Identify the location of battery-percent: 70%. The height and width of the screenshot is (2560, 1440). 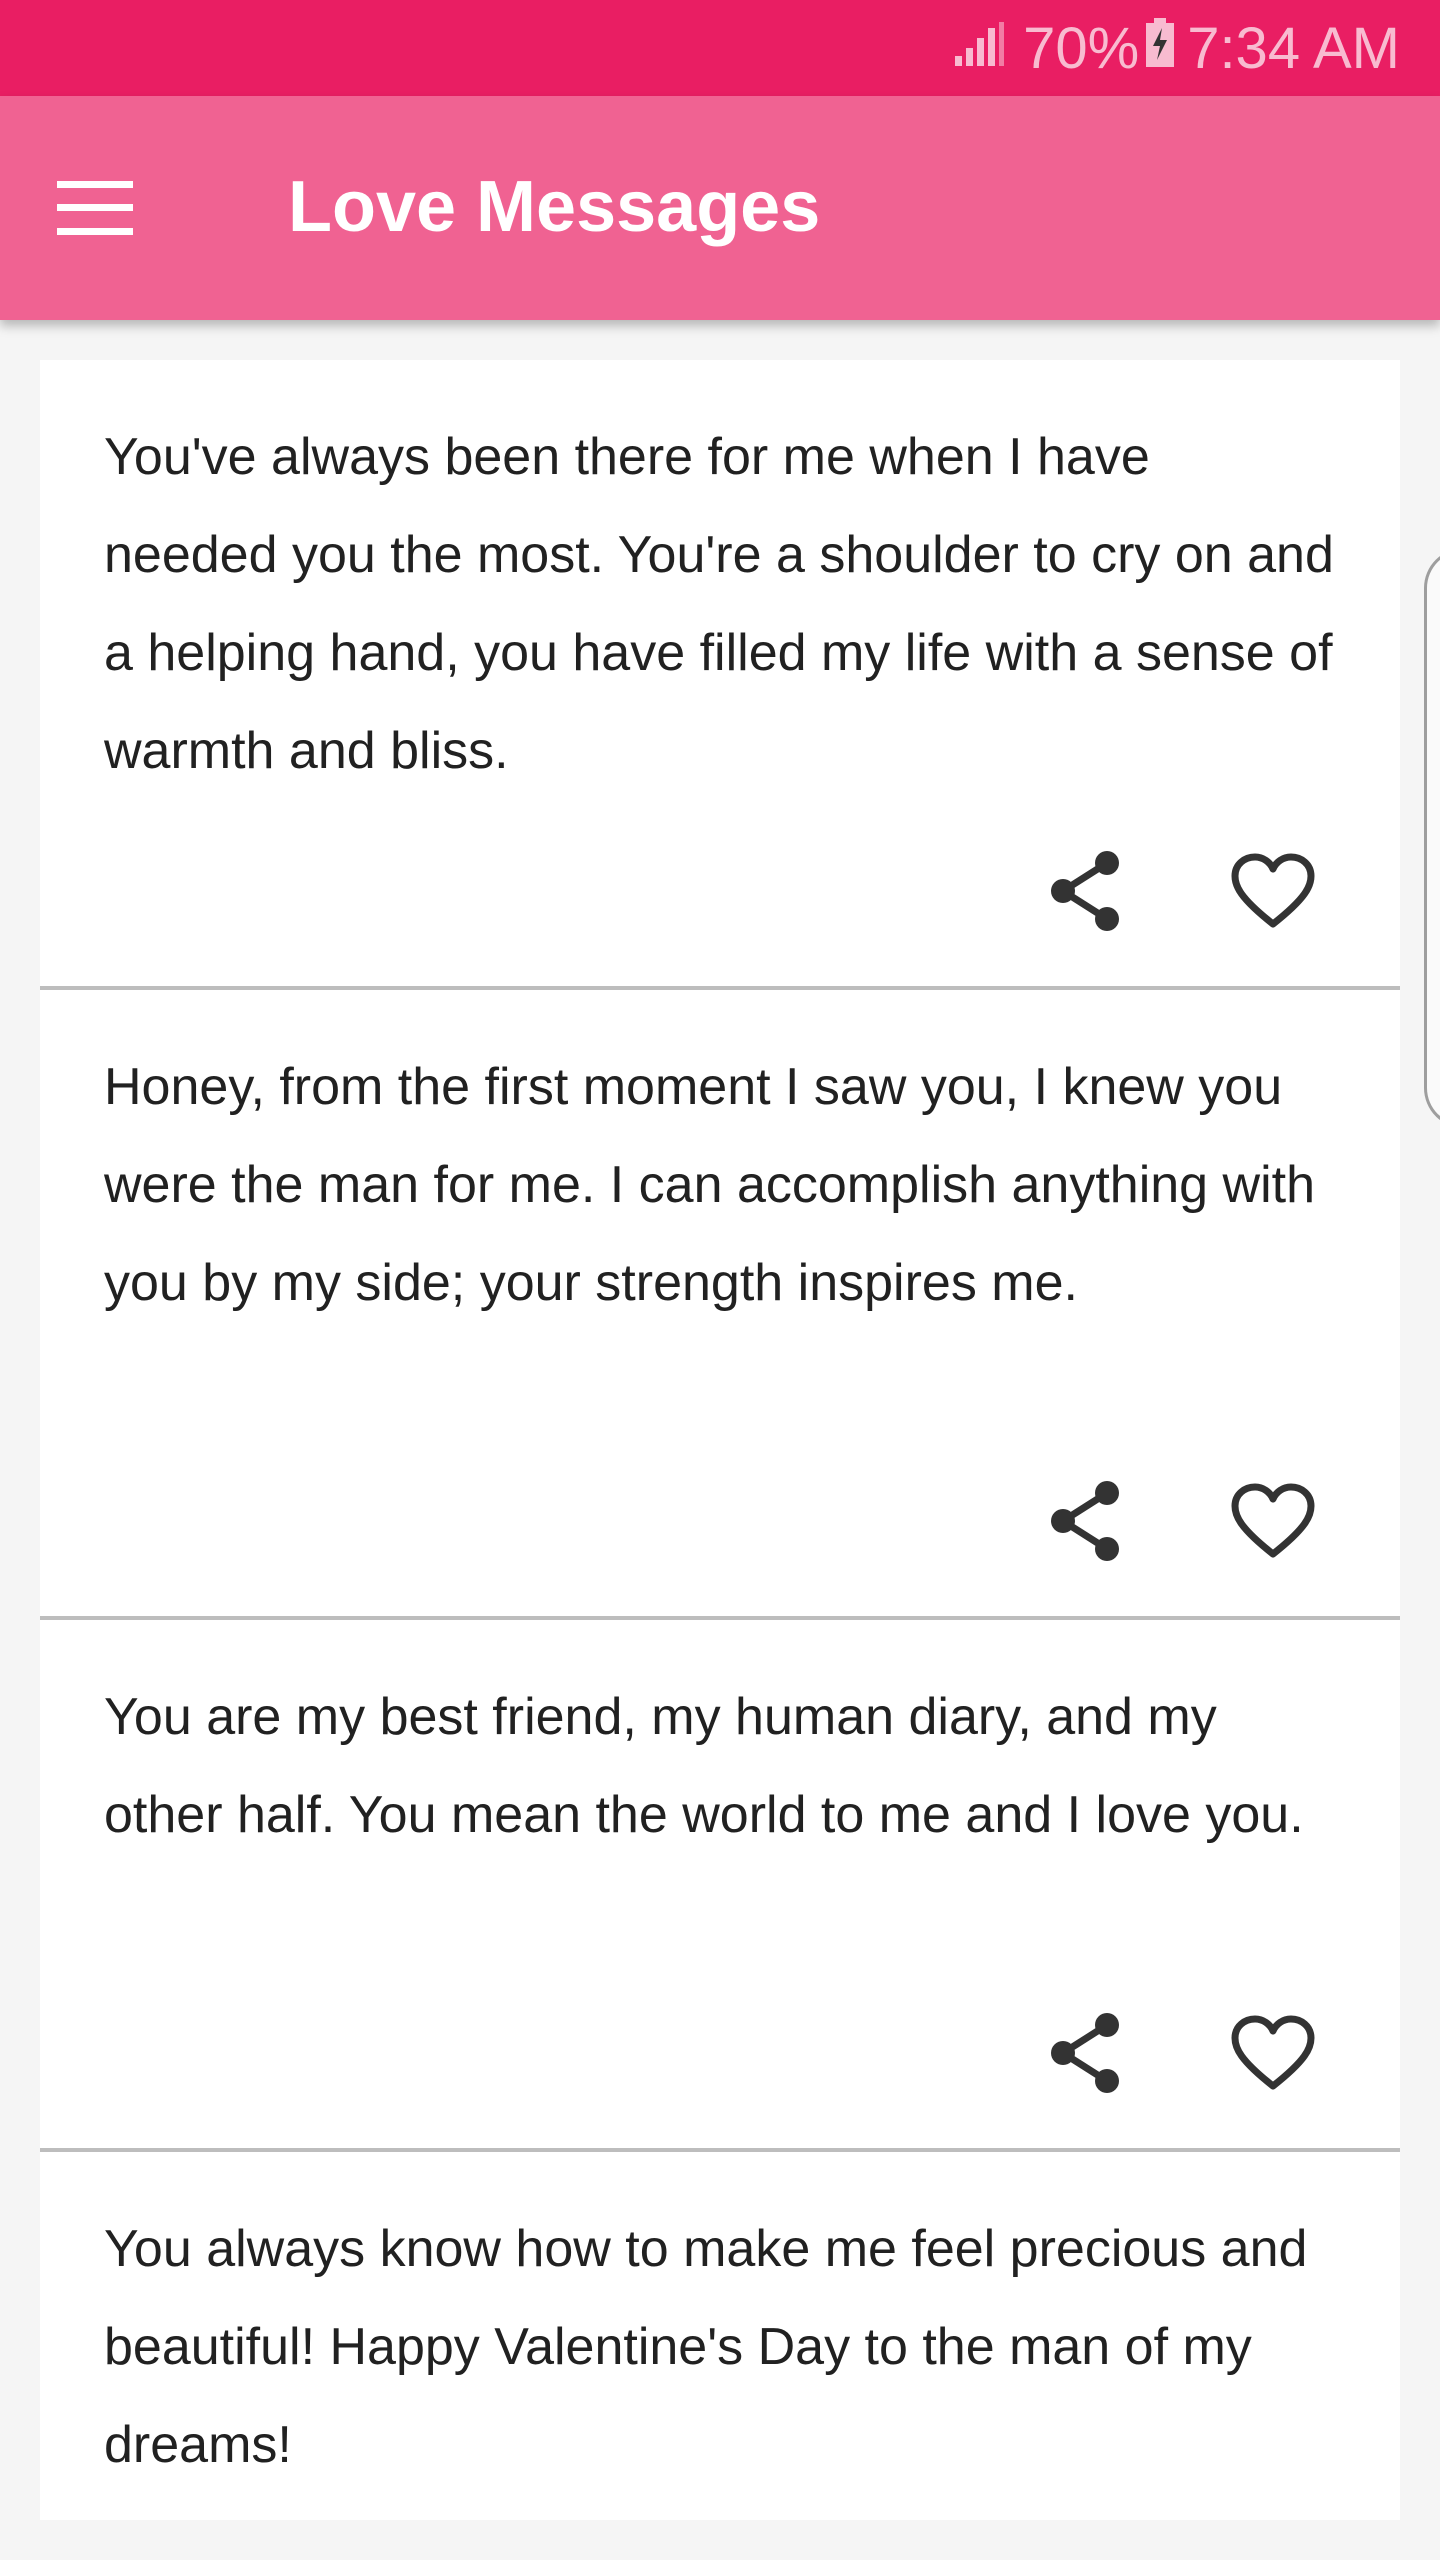
(1081, 48).